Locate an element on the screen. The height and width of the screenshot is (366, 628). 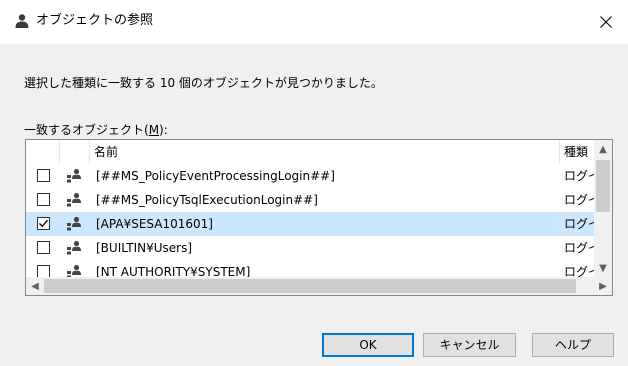
scroll-up-icon: ▲ is located at coordinates (603, 149).